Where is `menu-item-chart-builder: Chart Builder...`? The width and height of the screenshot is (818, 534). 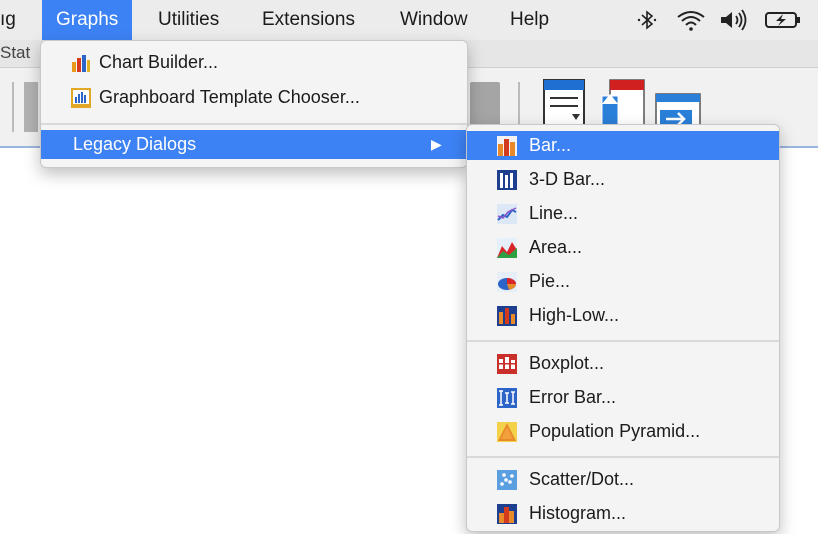
menu-item-chart-builder: Chart Builder... is located at coordinates (254, 62).